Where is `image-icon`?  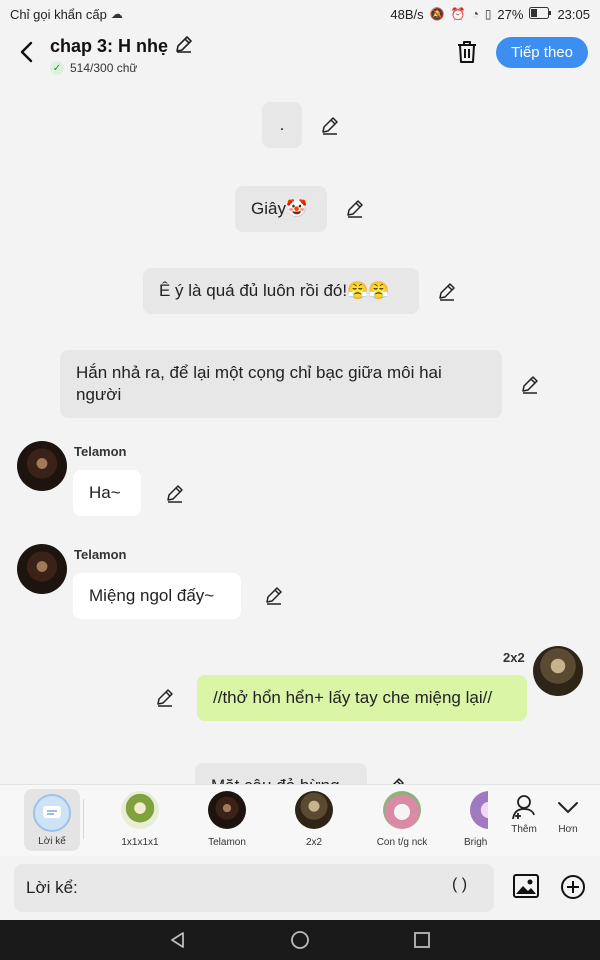 image-icon is located at coordinates (526, 886).